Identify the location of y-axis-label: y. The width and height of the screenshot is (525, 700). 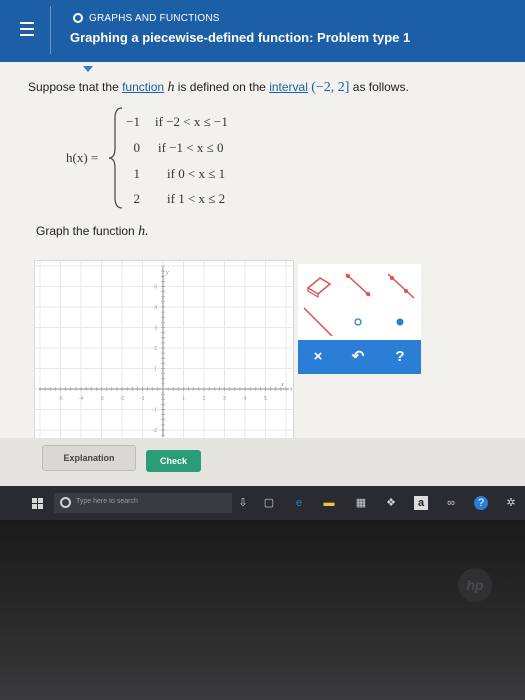
(167, 273).